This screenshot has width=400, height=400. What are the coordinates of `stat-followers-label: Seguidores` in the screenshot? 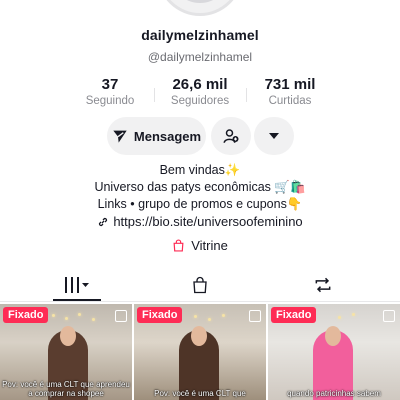 It's located at (200, 101).